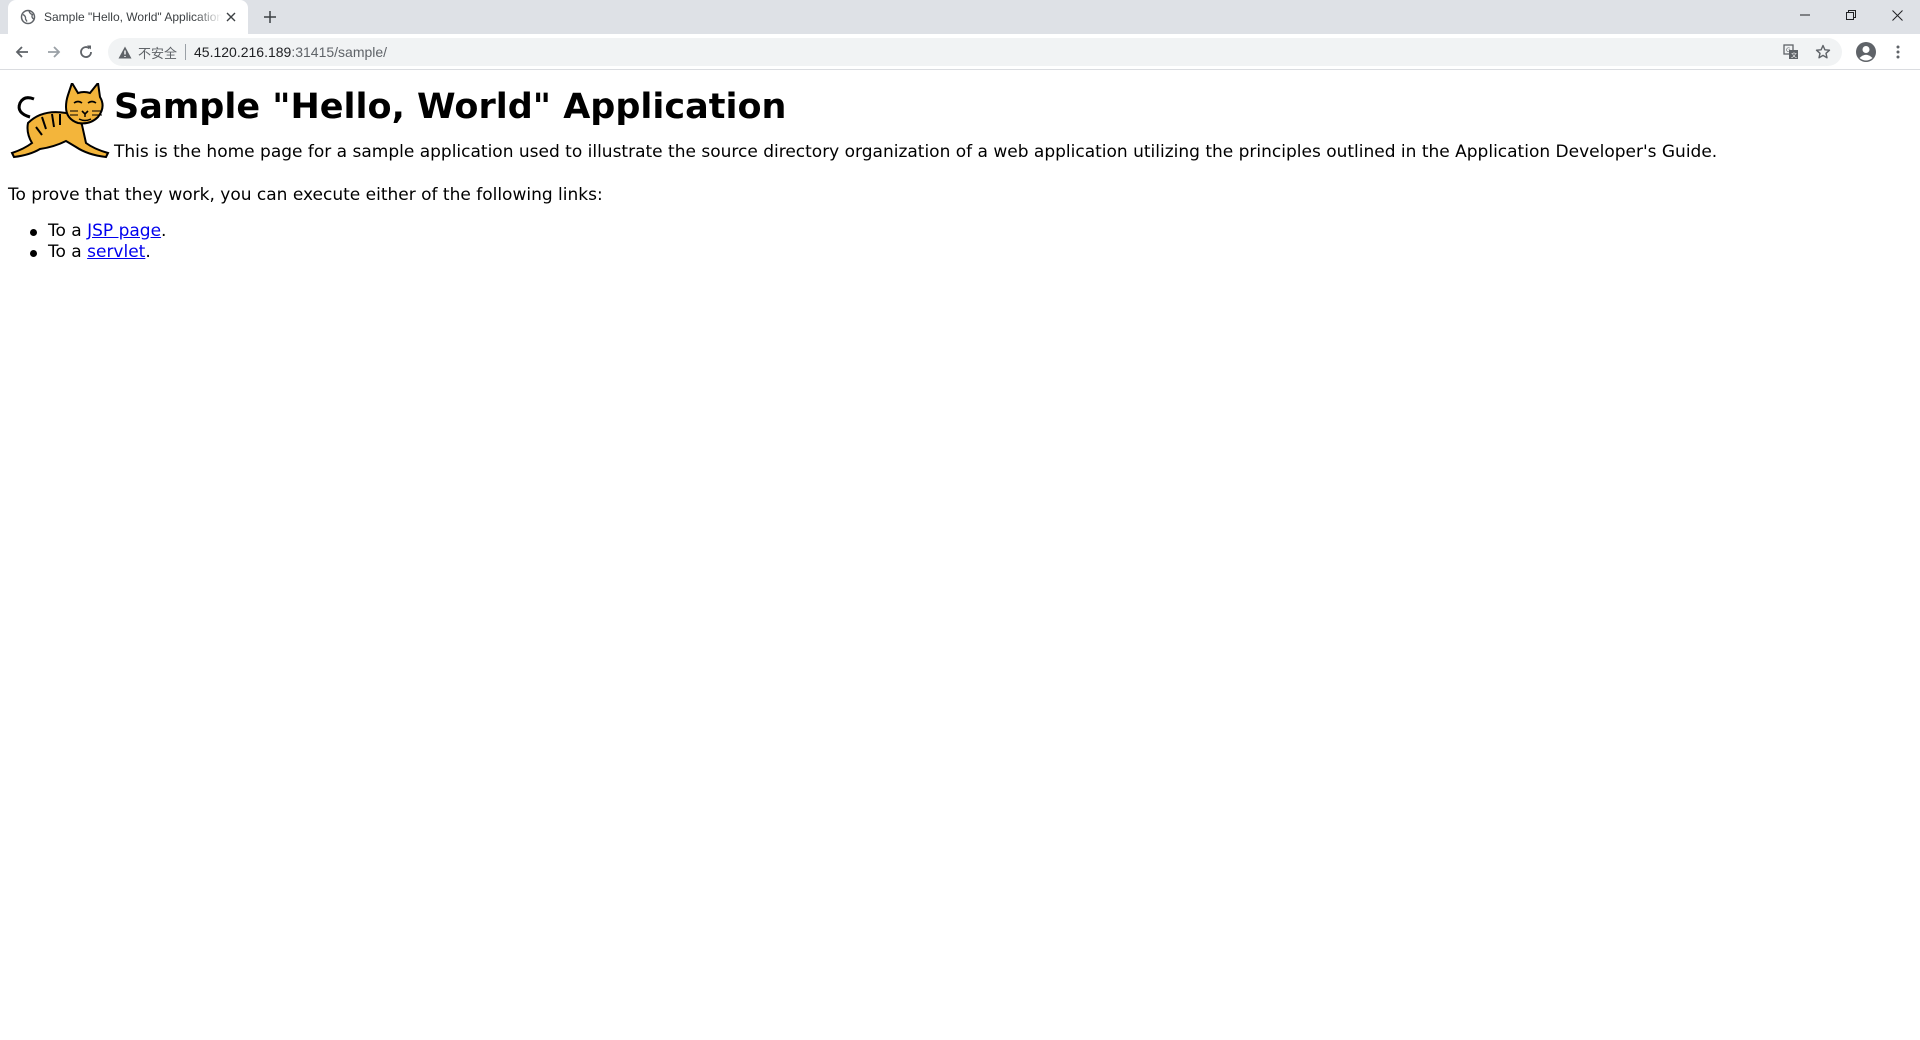 Image resolution: width=1920 pixels, height=1040 pixels. I want to click on list-item: To a JSP page., so click(97, 231).